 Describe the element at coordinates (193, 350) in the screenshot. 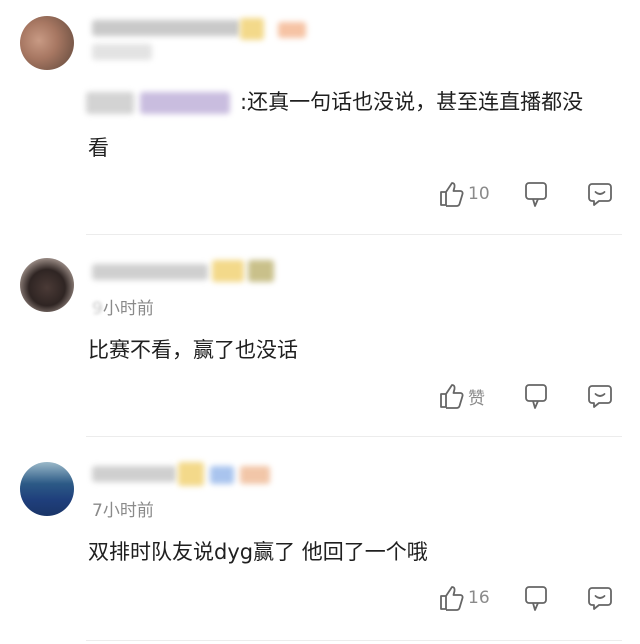

I see `comment-text: 比赛不看，赢了也没话` at that location.